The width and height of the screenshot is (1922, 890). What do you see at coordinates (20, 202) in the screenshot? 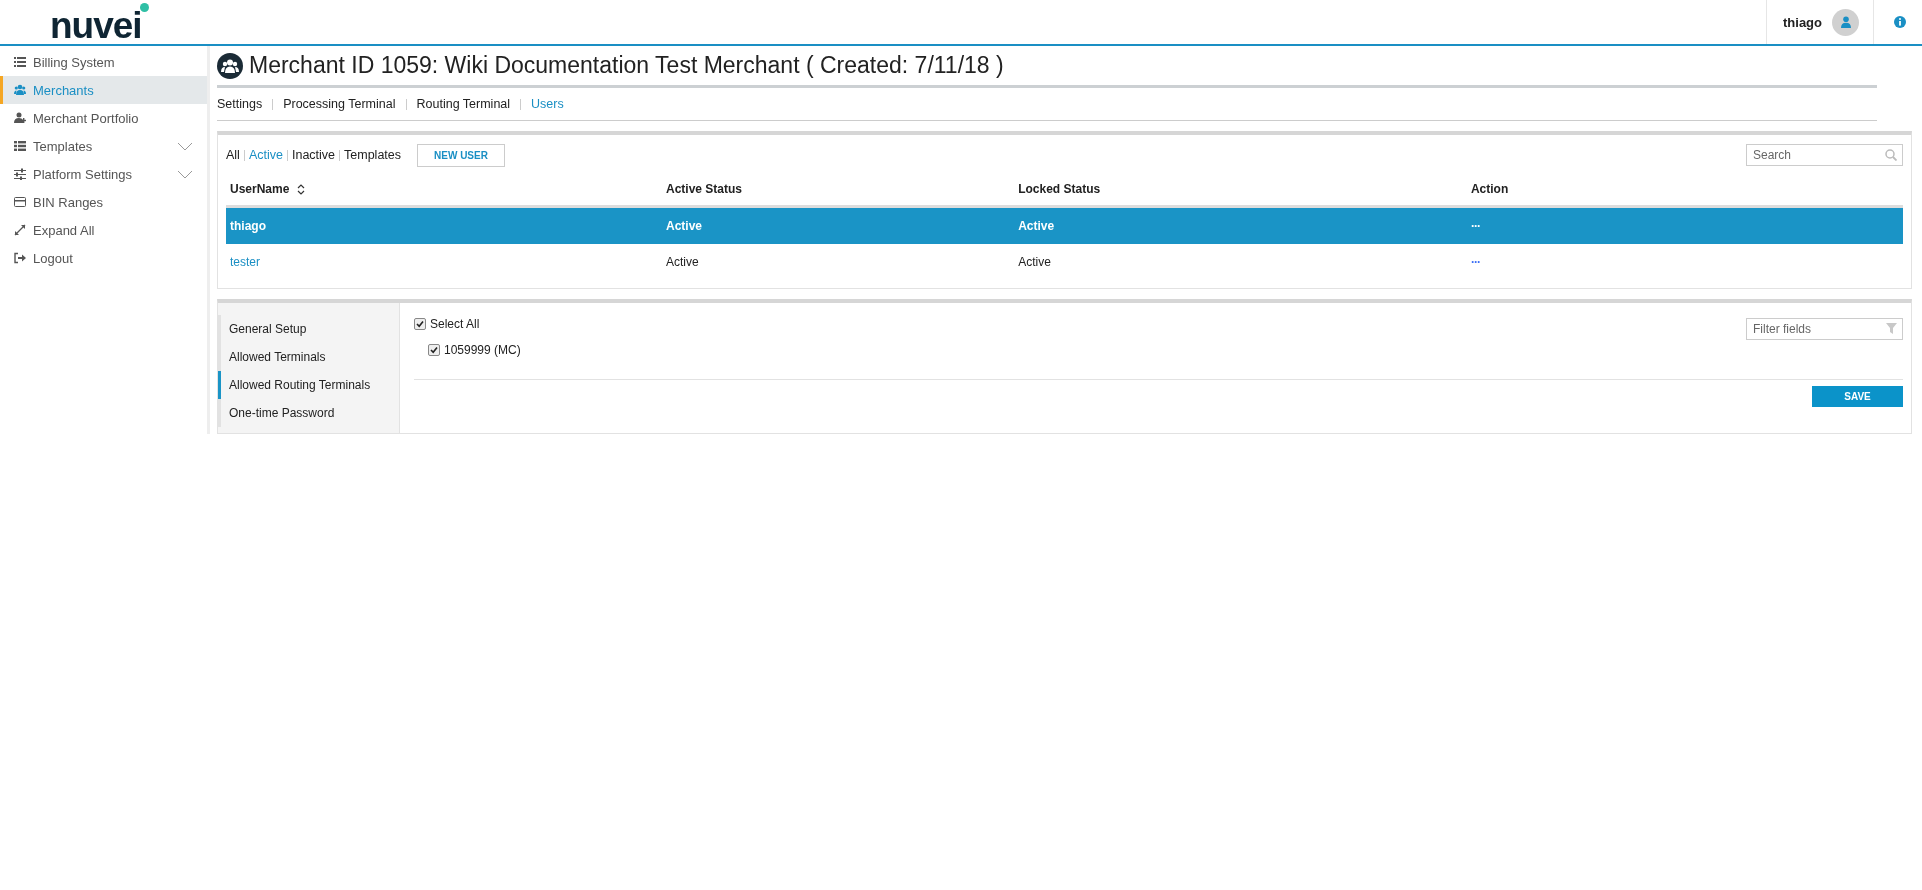
I see `card-icon` at bounding box center [20, 202].